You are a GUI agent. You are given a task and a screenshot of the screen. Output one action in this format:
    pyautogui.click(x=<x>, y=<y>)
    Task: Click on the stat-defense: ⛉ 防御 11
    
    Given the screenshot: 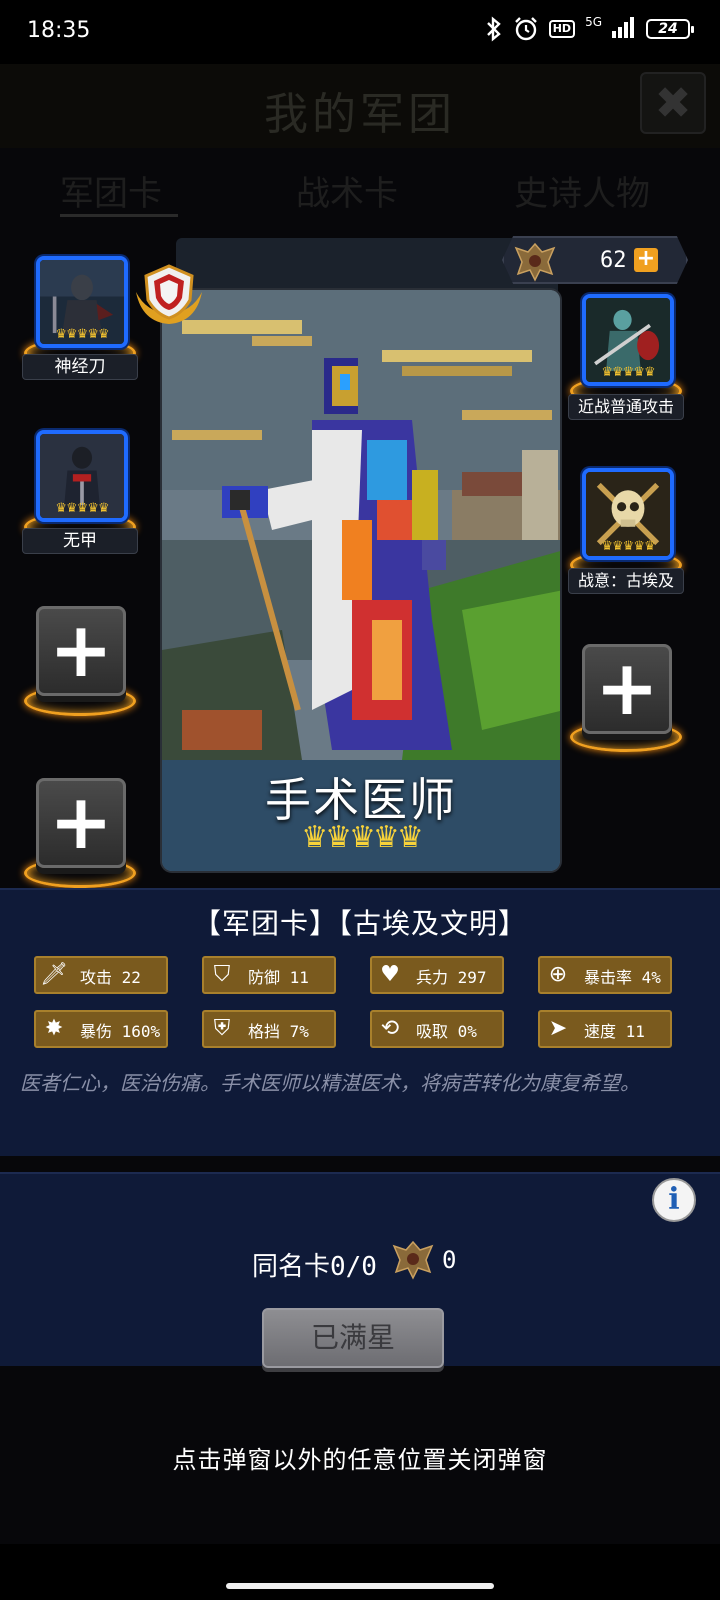 What is the action you would take?
    pyautogui.click(x=269, y=975)
    